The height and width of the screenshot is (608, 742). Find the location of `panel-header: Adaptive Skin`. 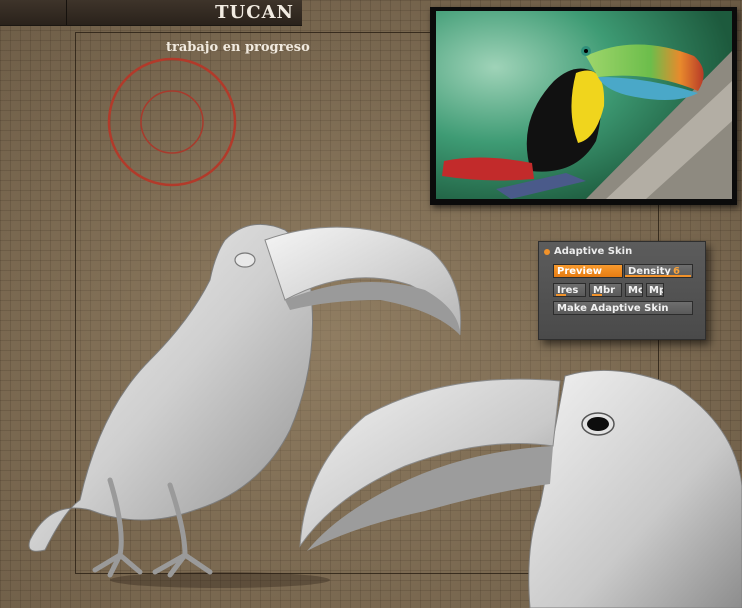

panel-header: Adaptive Skin is located at coordinates (588, 251).